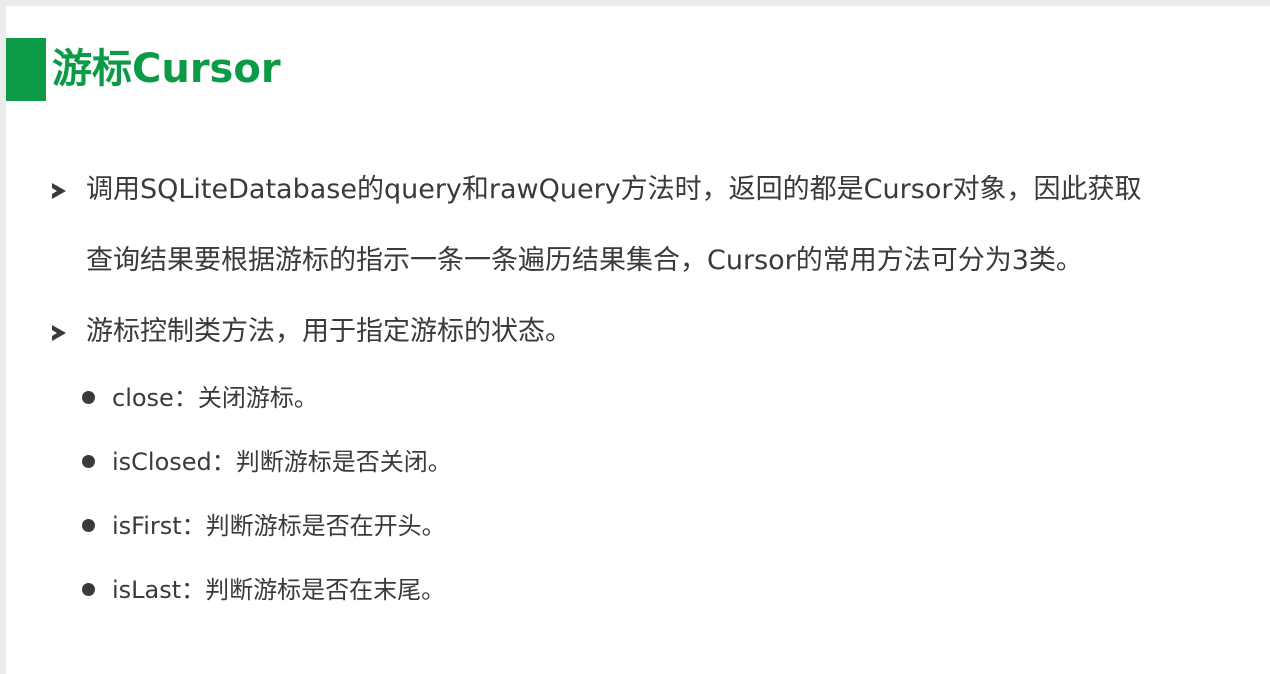 This screenshot has height=674, width=1270. Describe the element at coordinates (166, 69) in the screenshot. I see `slide-title: 游标Cursor` at that location.